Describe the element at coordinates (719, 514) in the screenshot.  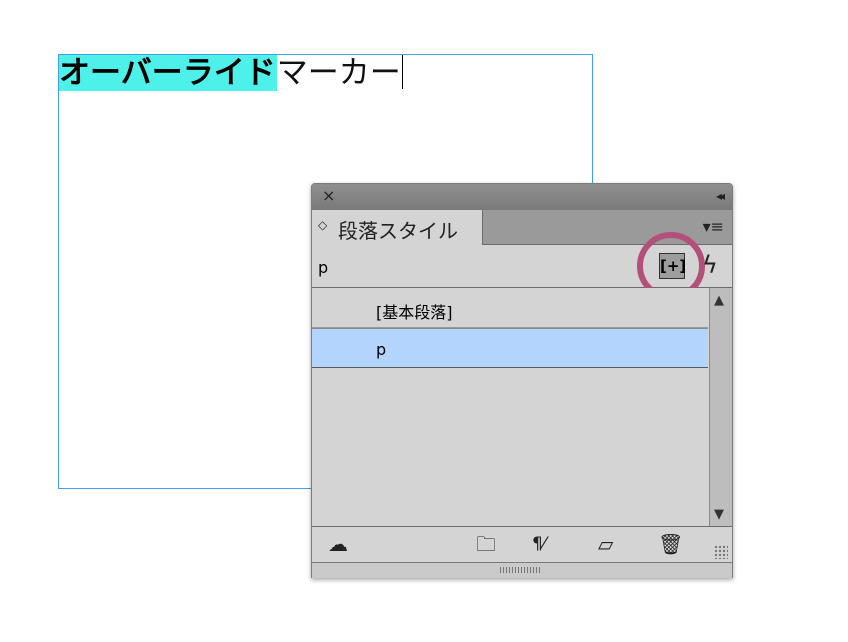
I see `scroll-down-icon: ▼` at that location.